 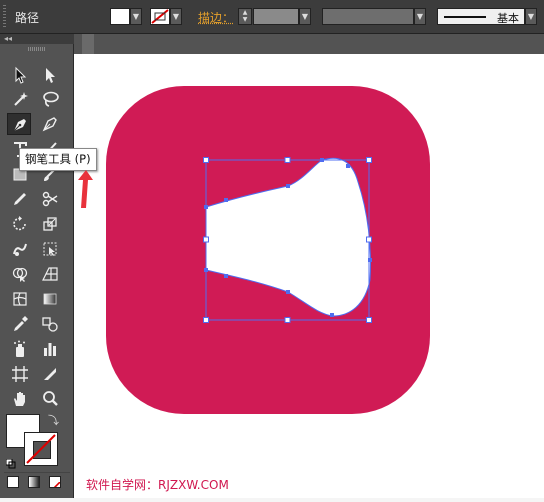 I want to click on lasso-tool-button, so click(x=50, y=99).